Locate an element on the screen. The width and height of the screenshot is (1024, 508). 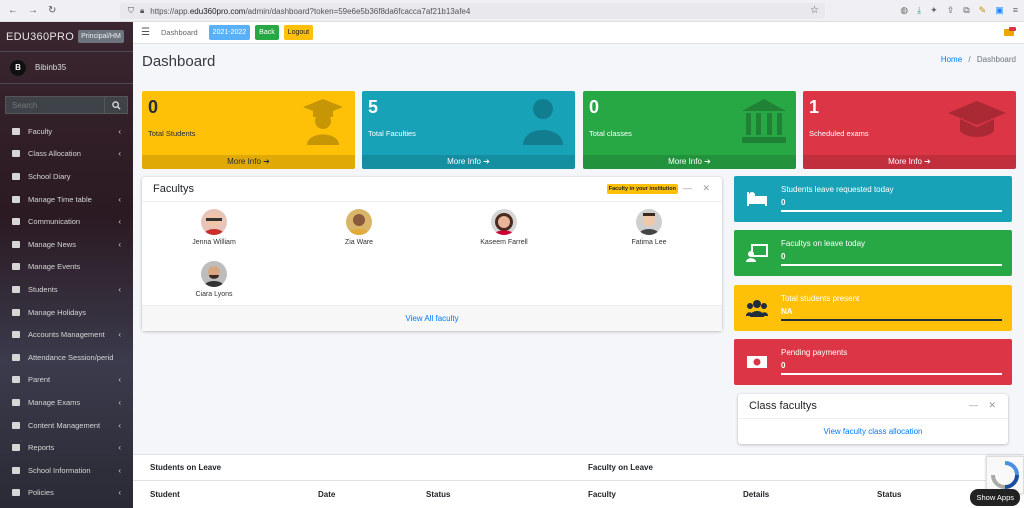
search-button is located at coordinates (116, 105).